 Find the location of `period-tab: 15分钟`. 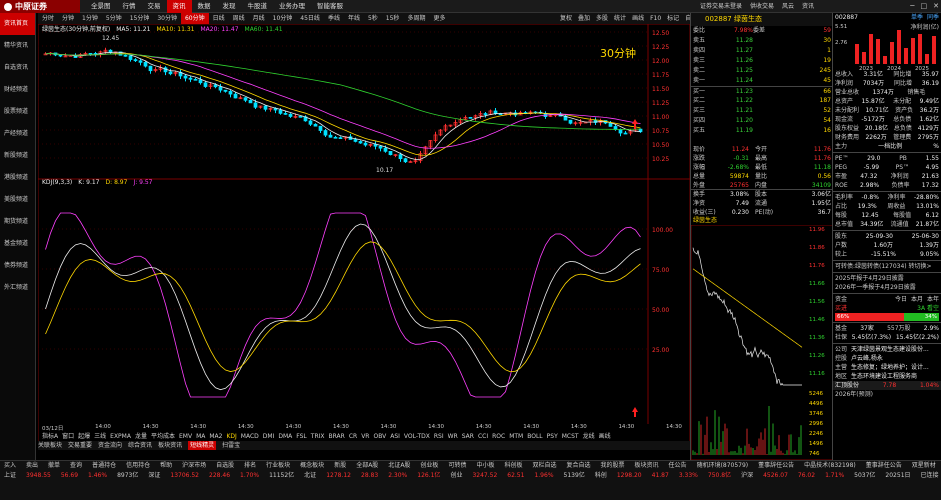

period-tab: 15分钟 is located at coordinates (140, 18).